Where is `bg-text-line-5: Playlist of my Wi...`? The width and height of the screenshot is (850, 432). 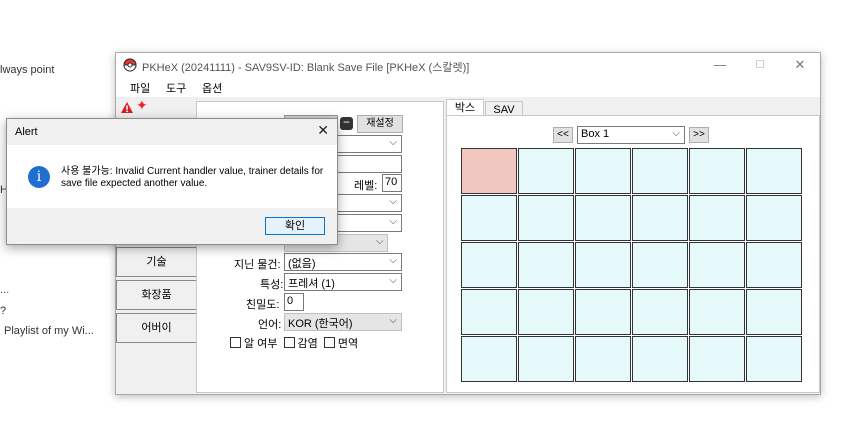
bg-text-line-5: Playlist of my Wi... is located at coordinates (49, 331).